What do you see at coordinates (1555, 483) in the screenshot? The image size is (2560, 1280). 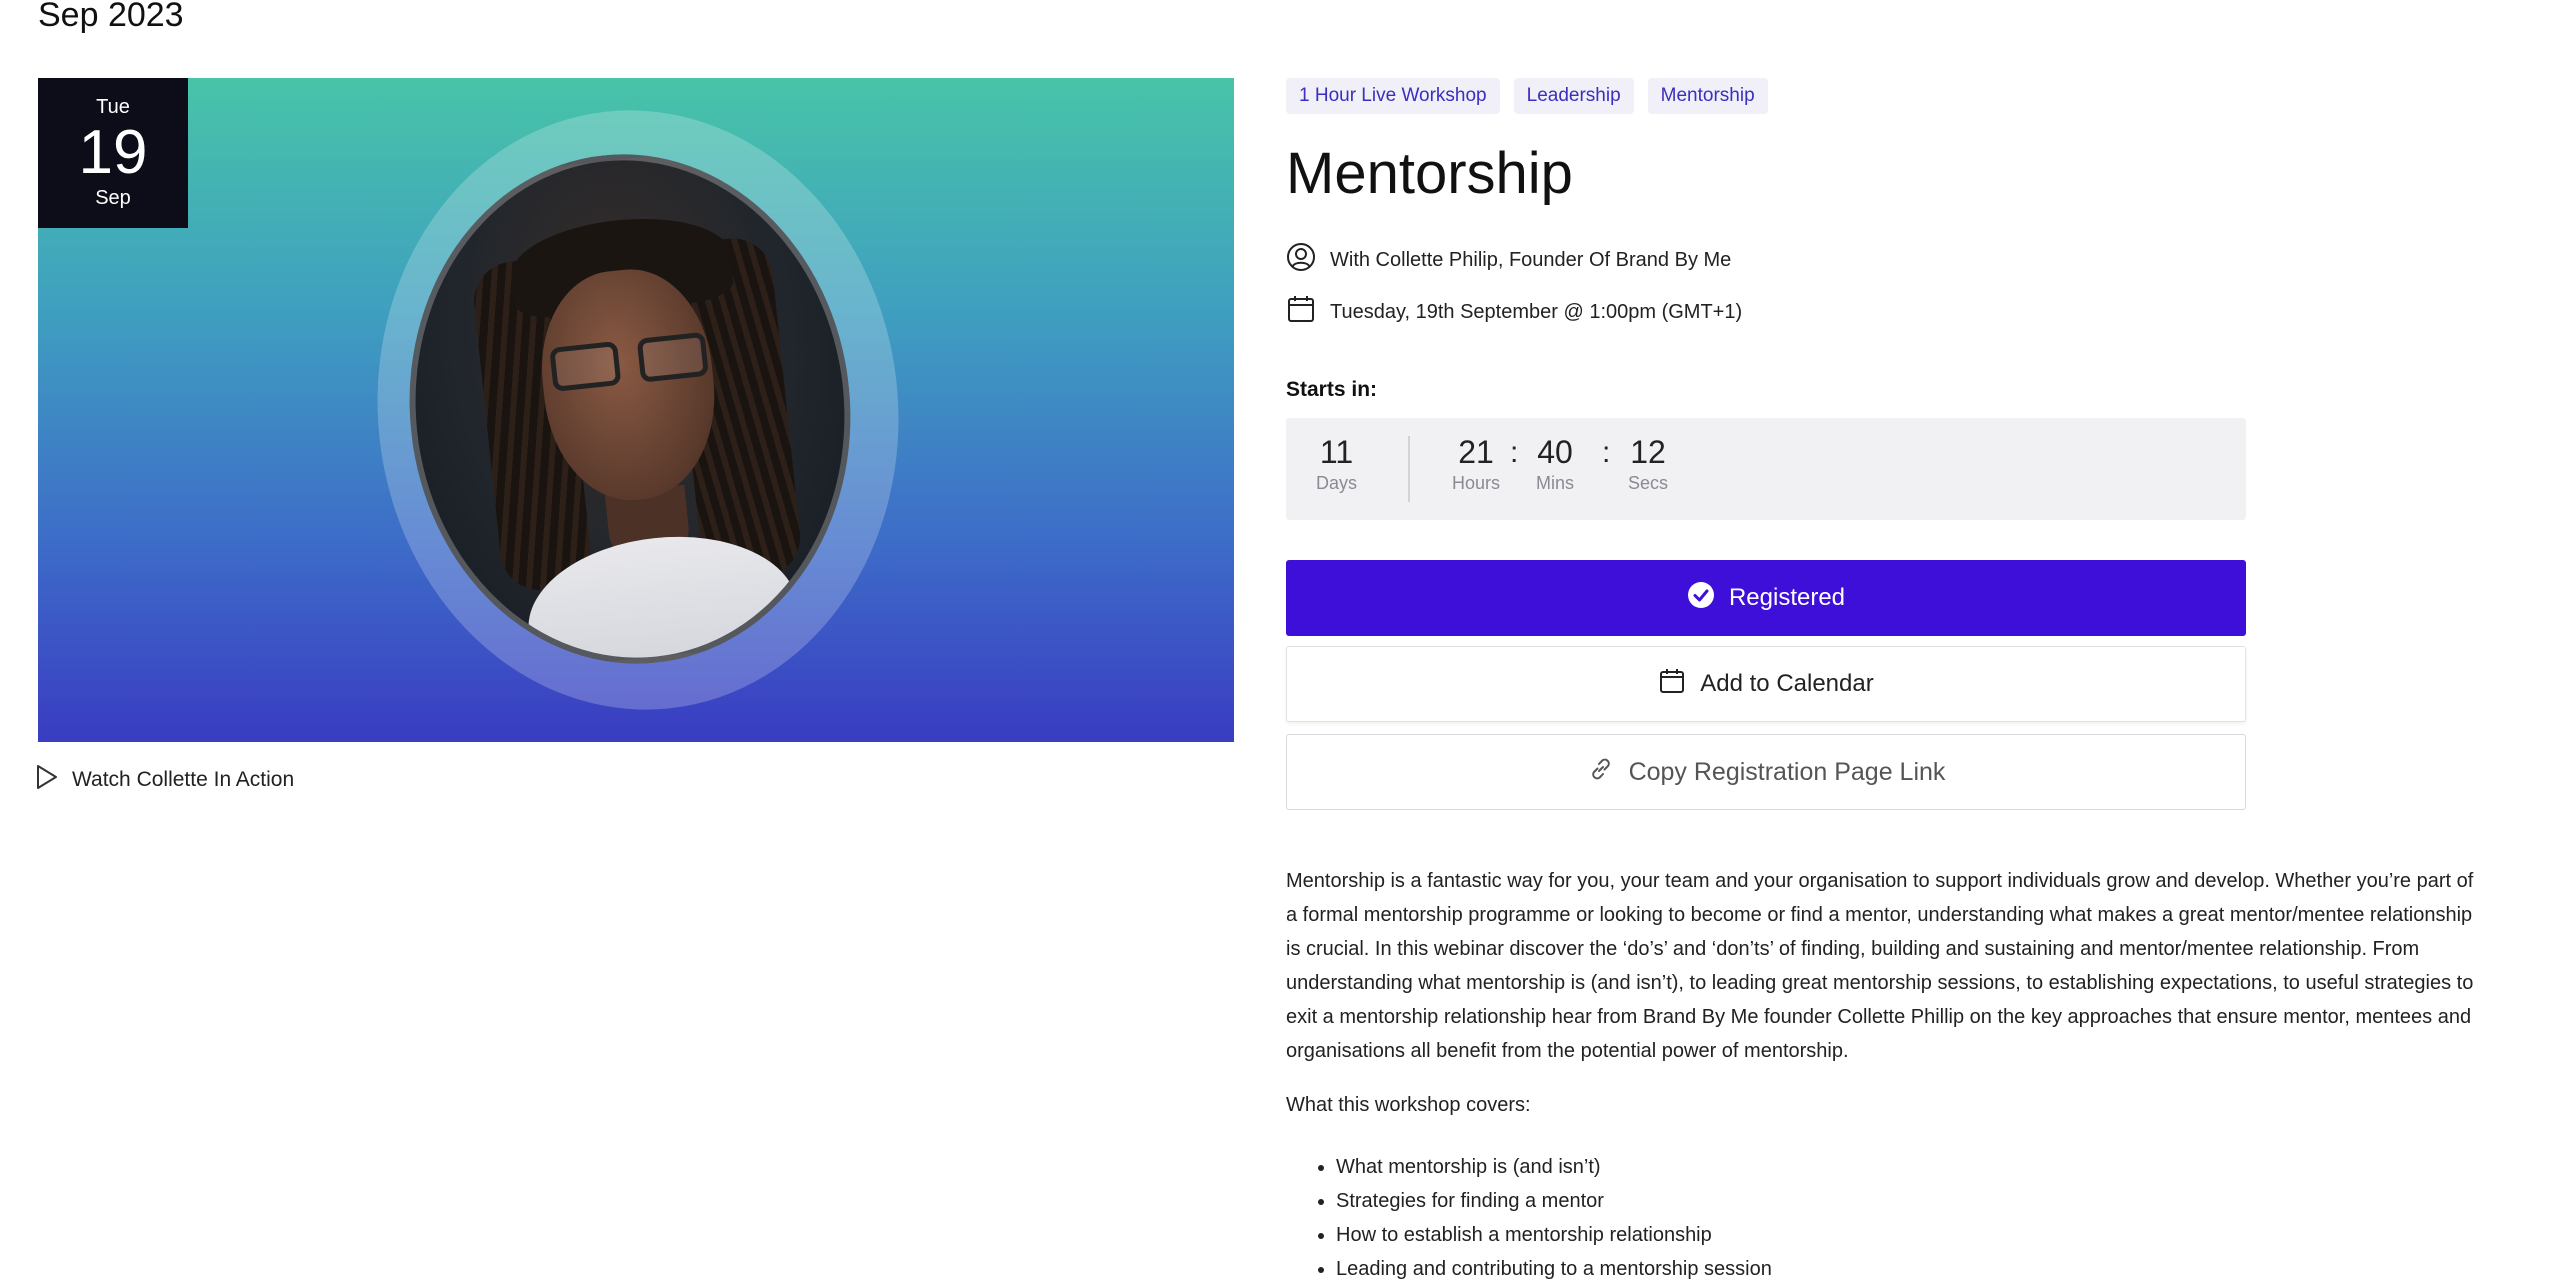 I see `countdown-mins-label: Mins` at bounding box center [1555, 483].